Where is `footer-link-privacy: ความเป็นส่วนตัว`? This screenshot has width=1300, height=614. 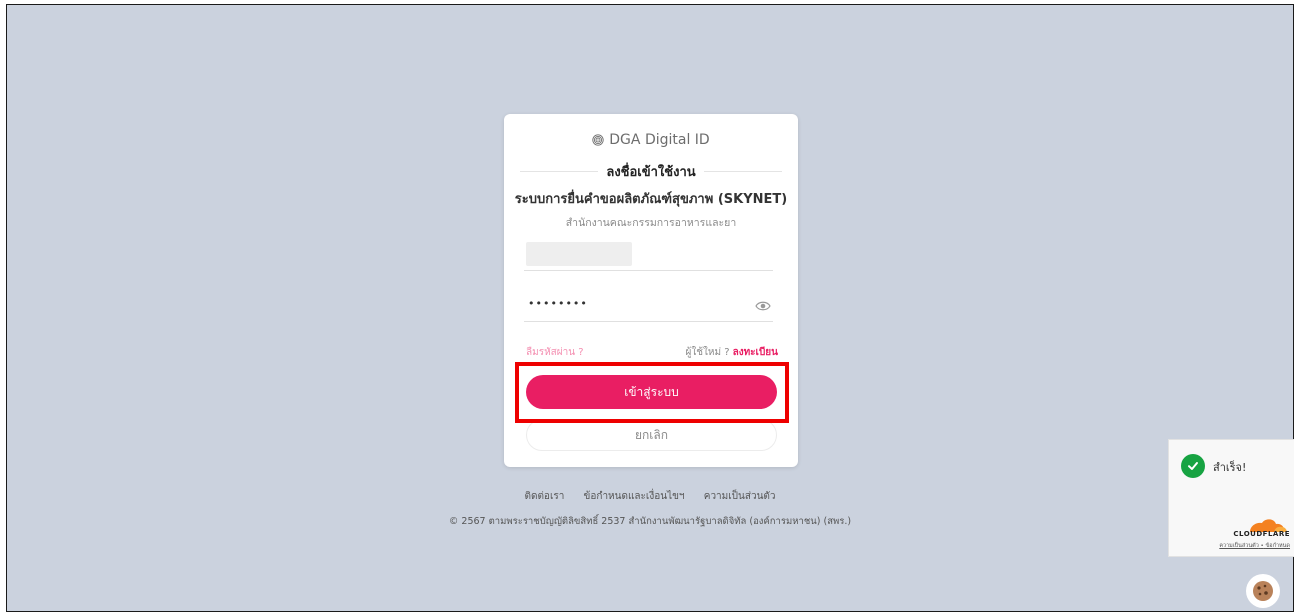 footer-link-privacy: ความเป็นส่วนตัว is located at coordinates (740, 496).